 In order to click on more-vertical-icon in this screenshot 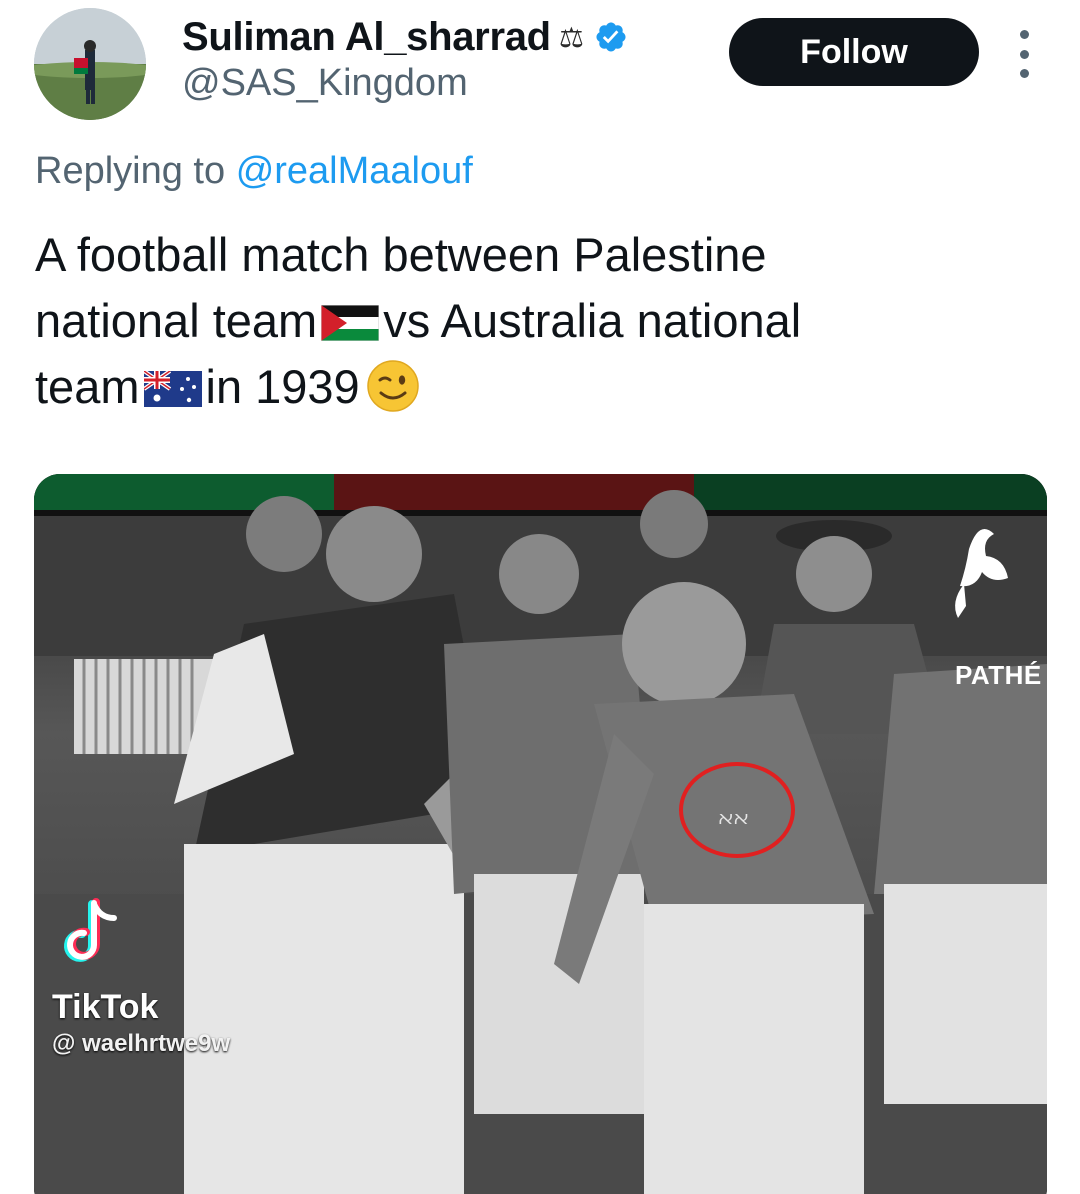, I will do `click(1024, 54)`.